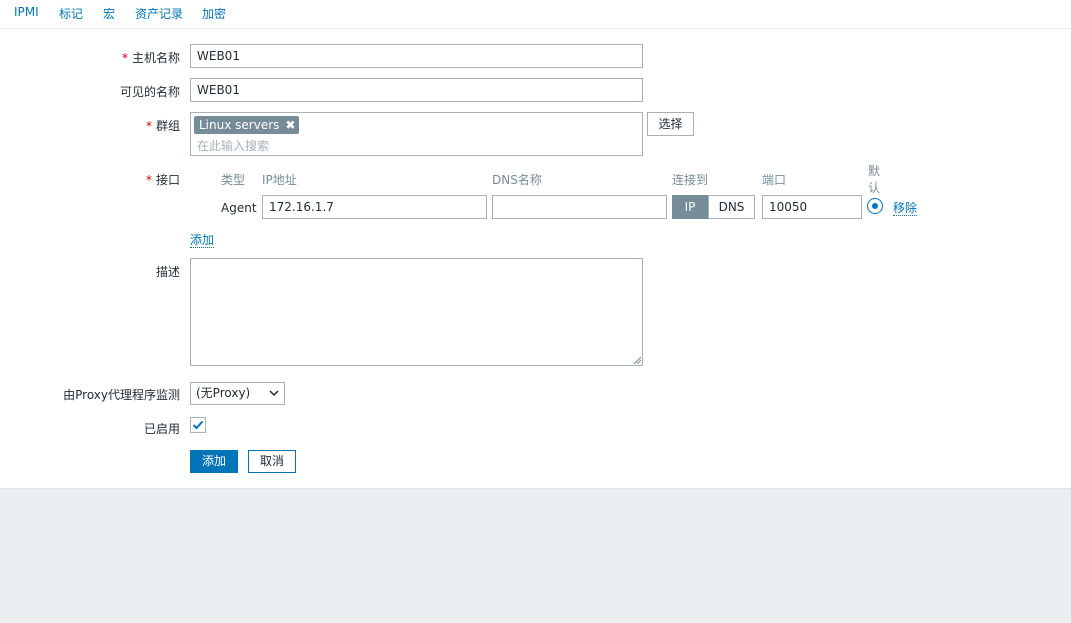  Describe the element at coordinates (239, 125) in the screenshot. I see `group-chip-label: Linux servers` at that location.